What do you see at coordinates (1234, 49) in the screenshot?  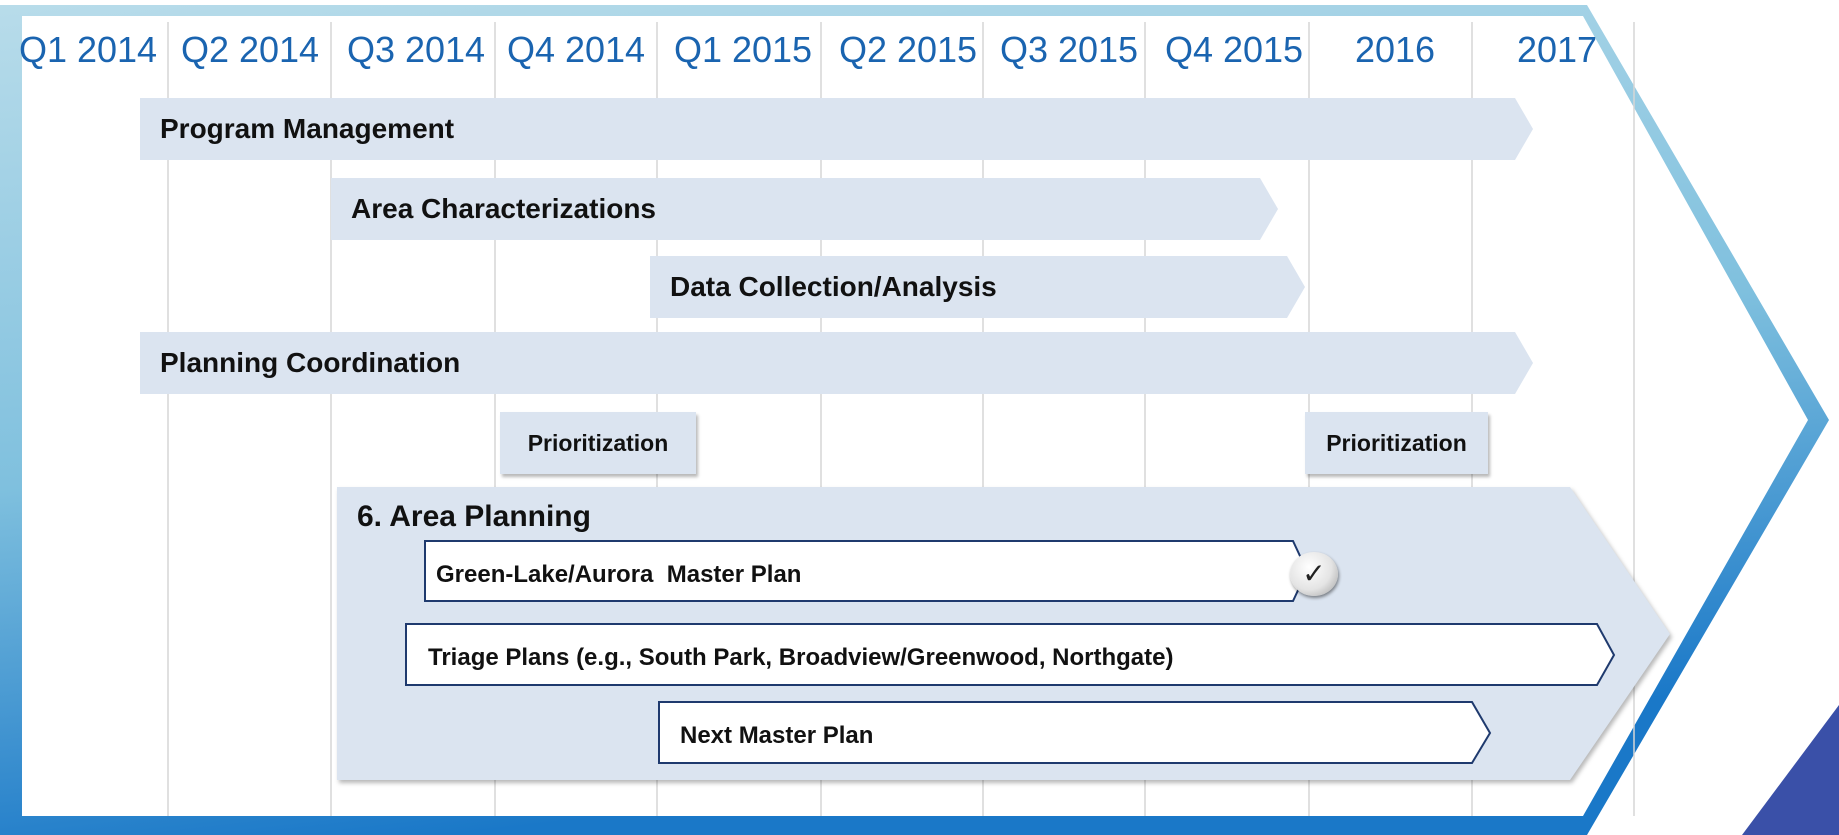 I see `column-label: Q4 2015` at bounding box center [1234, 49].